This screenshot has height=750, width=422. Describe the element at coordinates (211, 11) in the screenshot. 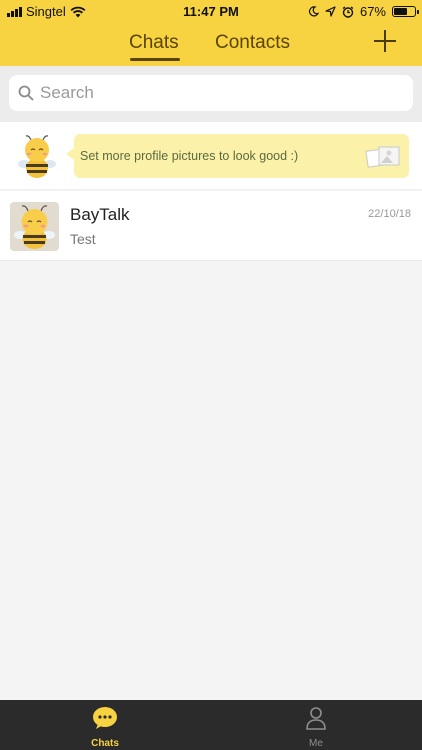

I see `status-bar: Singtel 11:47 PM 67%` at that location.